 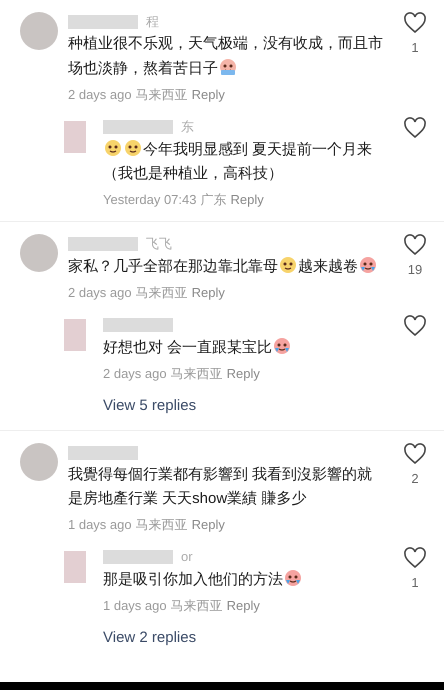 I want to click on like-count: 2, so click(x=415, y=479).